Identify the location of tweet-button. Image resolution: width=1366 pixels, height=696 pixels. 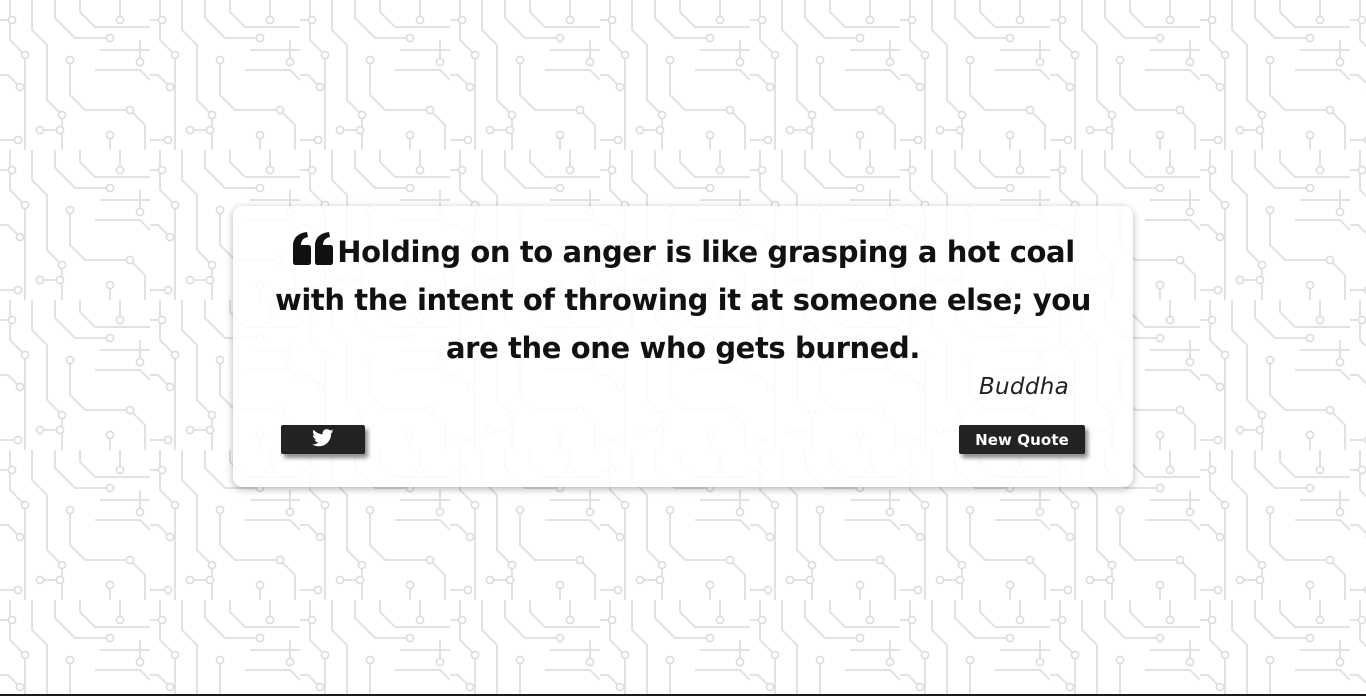
(323, 439).